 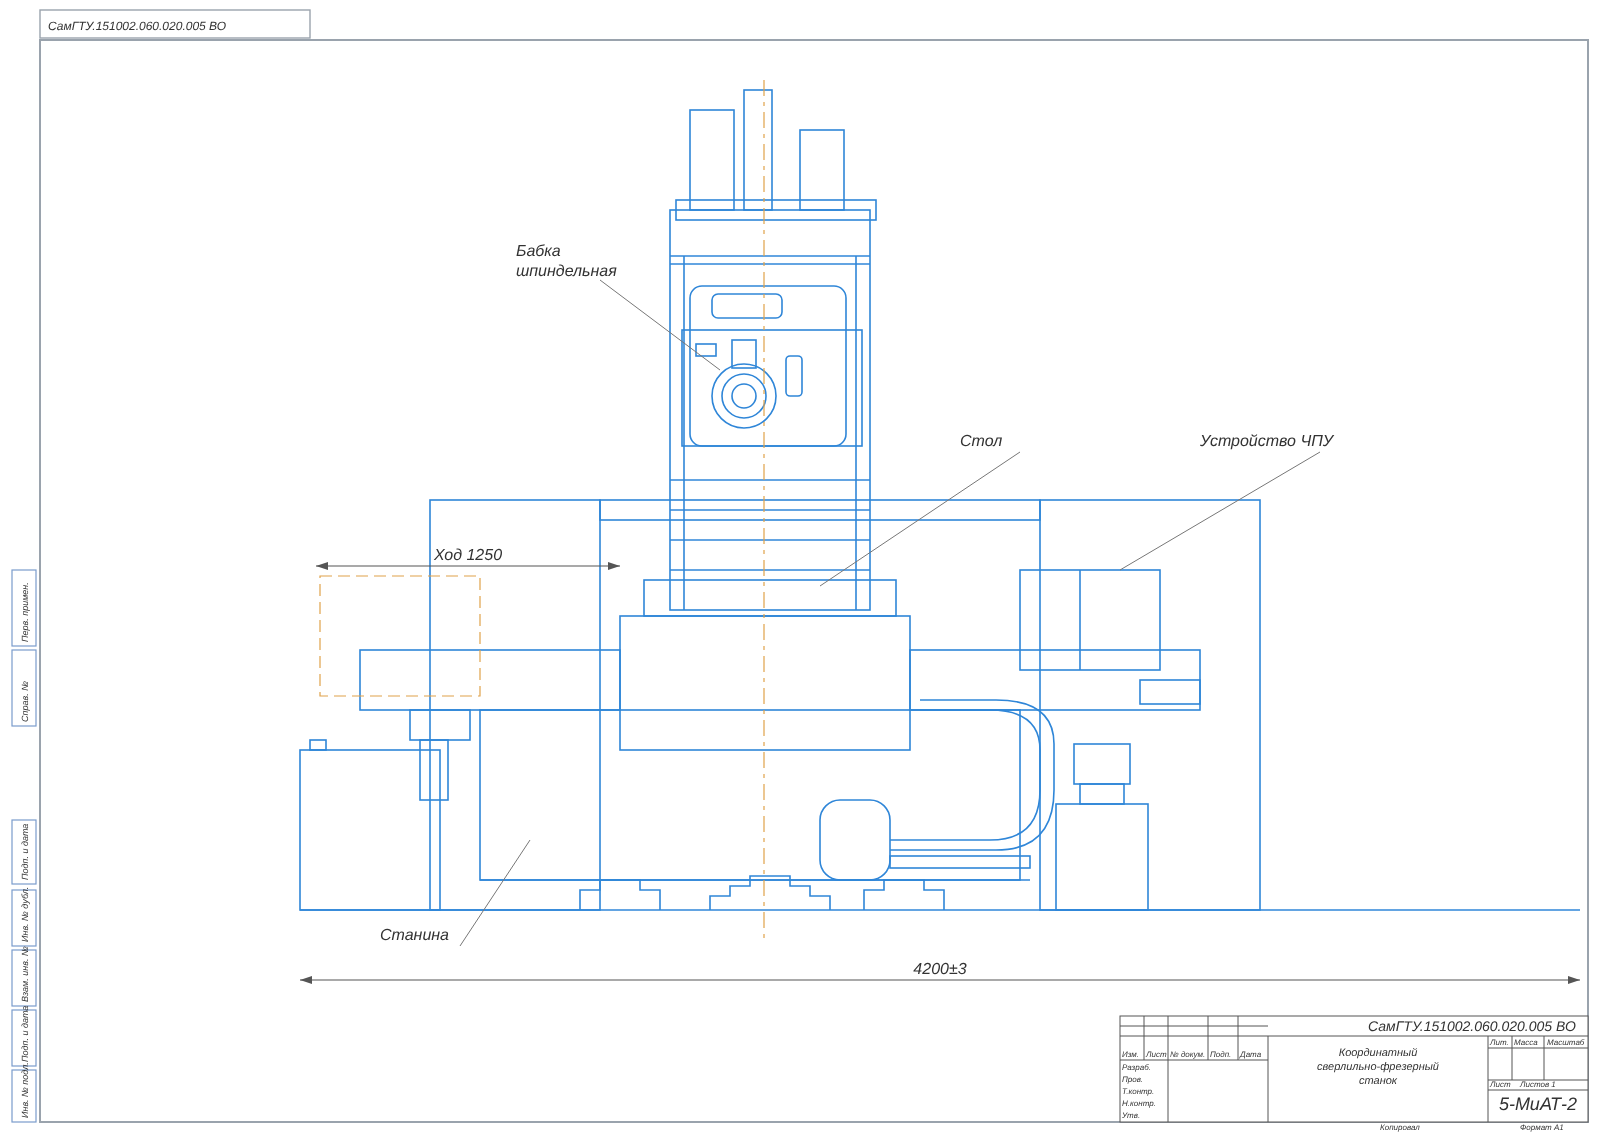 I want to click on callout-label: Устройство ЧПУ, so click(x=1266, y=441).